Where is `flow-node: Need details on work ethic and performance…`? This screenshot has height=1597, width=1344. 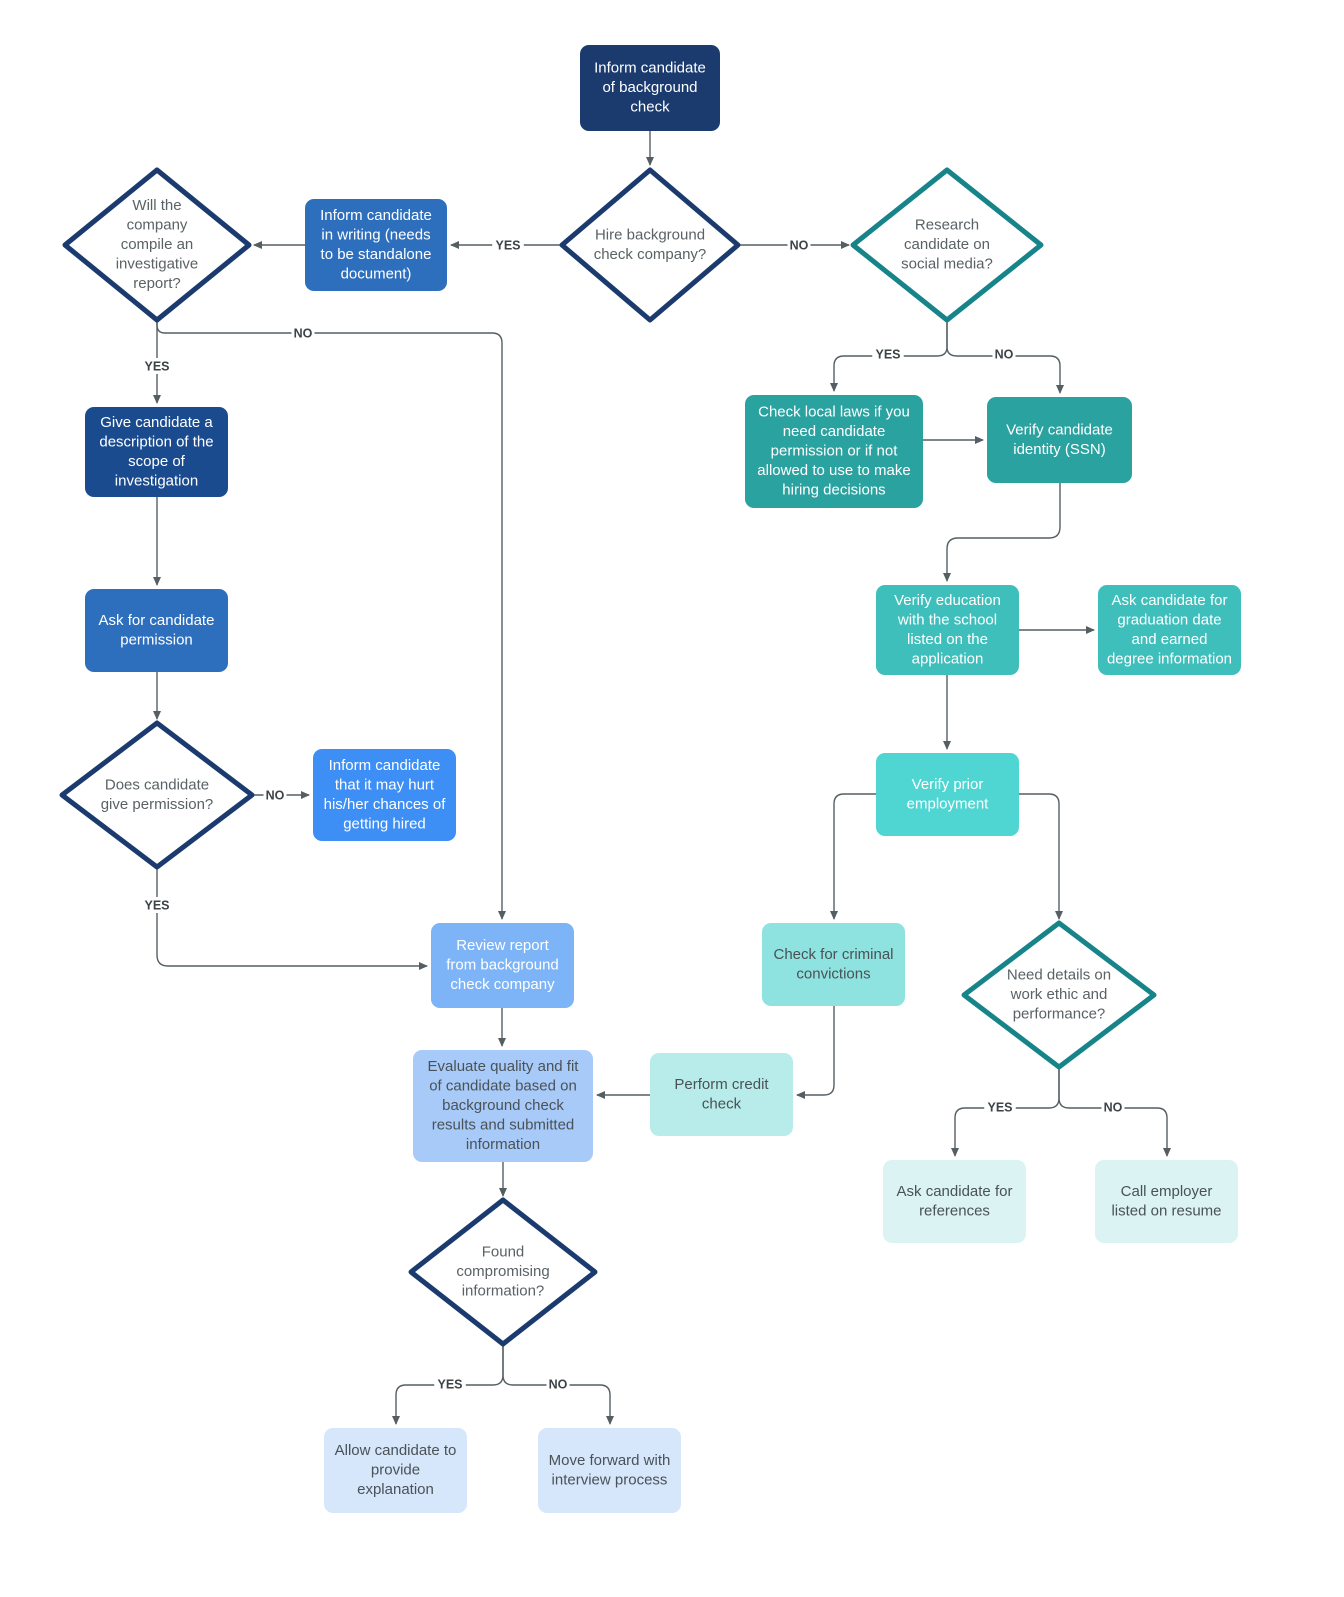 flow-node: Need details on work ethic and performance… is located at coordinates (1059, 995).